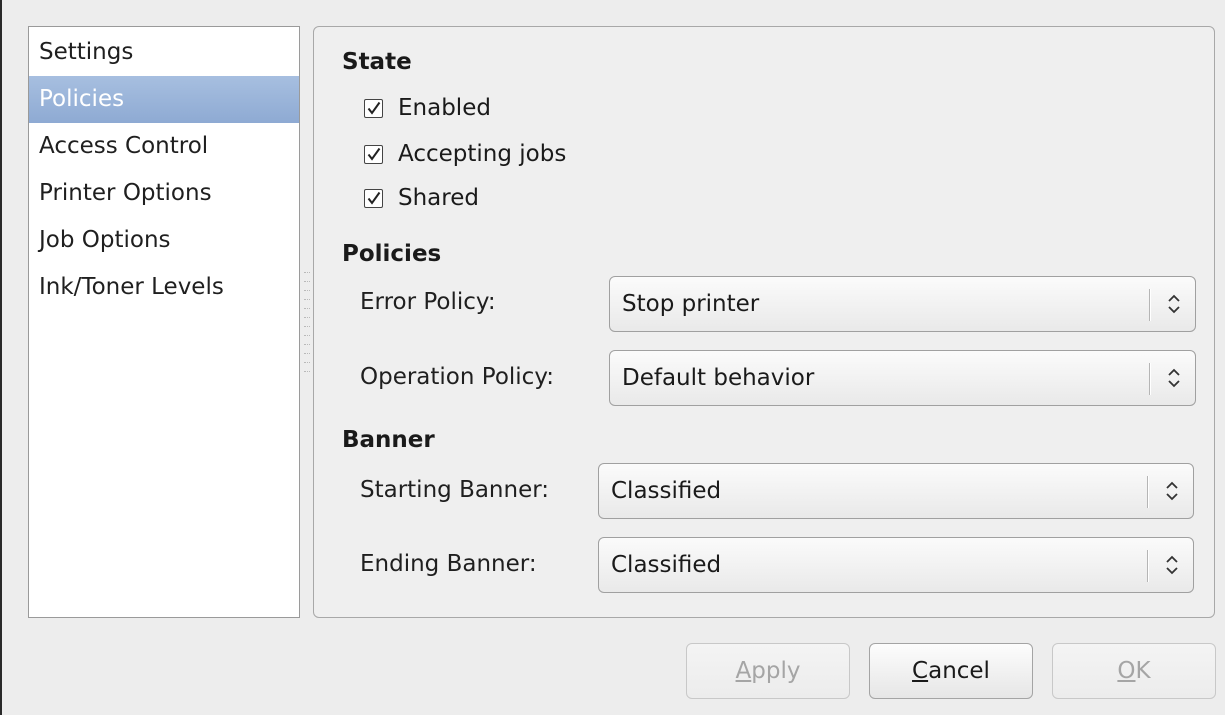 Image resolution: width=1225 pixels, height=715 pixels. What do you see at coordinates (164, 240) in the screenshot?
I see `sidebar-item-job-options: Job Options` at bounding box center [164, 240].